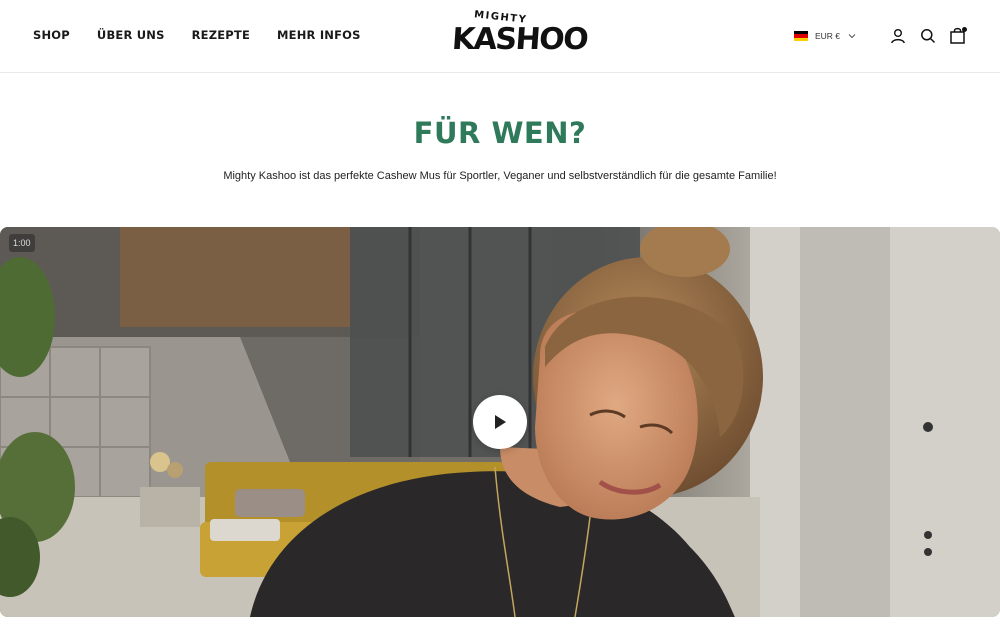 This screenshot has width=1000, height=642. What do you see at coordinates (131, 35) in the screenshot?
I see `nav-ueber-uns: ÜBER UNS` at bounding box center [131, 35].